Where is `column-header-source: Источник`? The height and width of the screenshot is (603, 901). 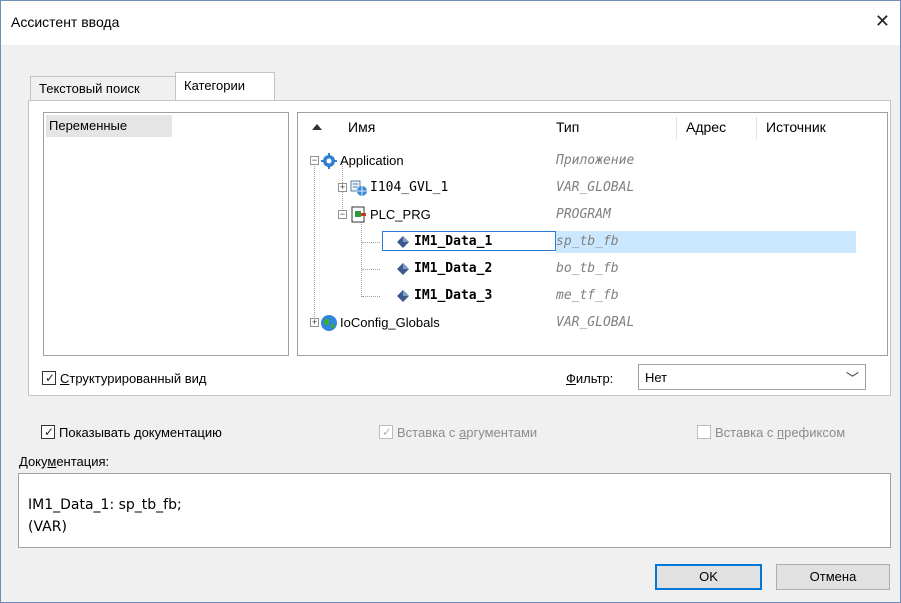 column-header-source: Источник is located at coordinates (796, 127).